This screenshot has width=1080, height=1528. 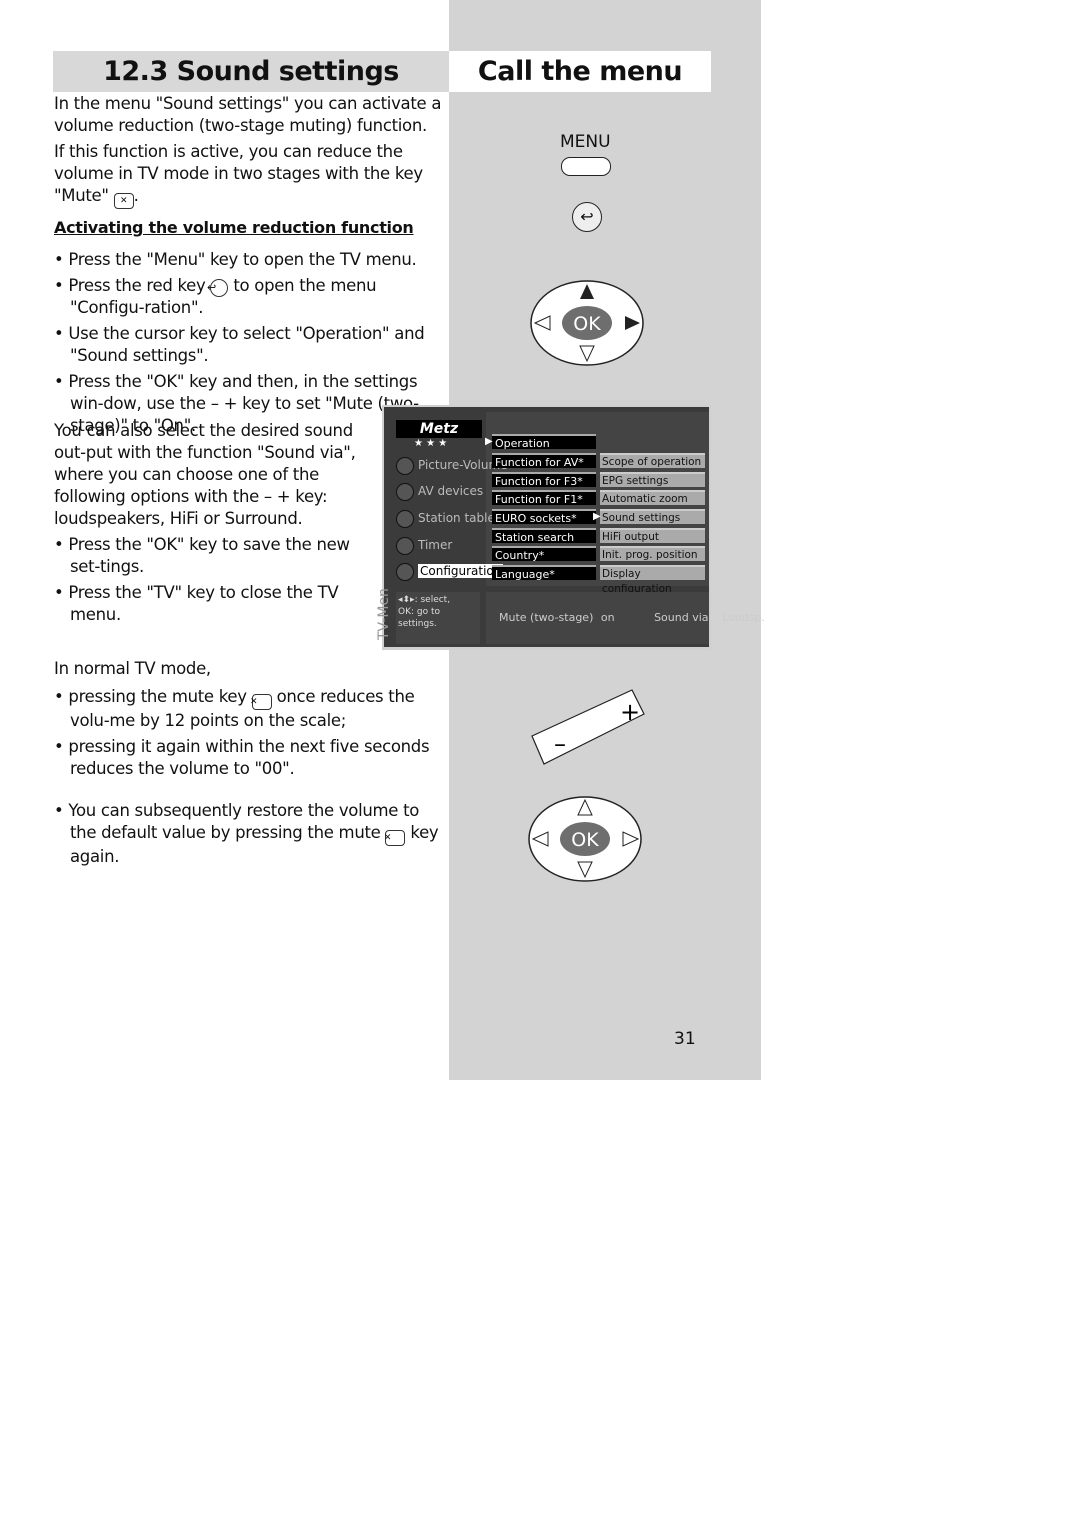 I want to click on menu-sub-item: HiFi output, so click(x=652, y=535).